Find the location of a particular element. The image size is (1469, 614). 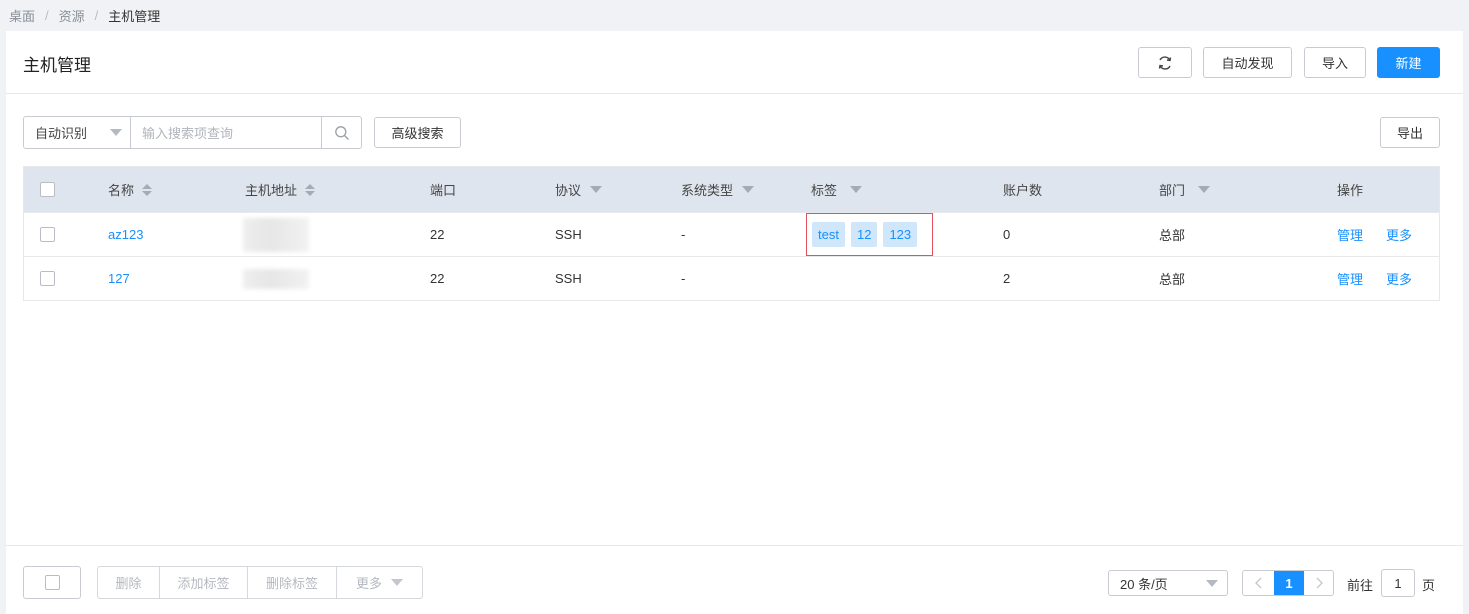

bulk-more-button: 更多 is located at coordinates (379, 582).